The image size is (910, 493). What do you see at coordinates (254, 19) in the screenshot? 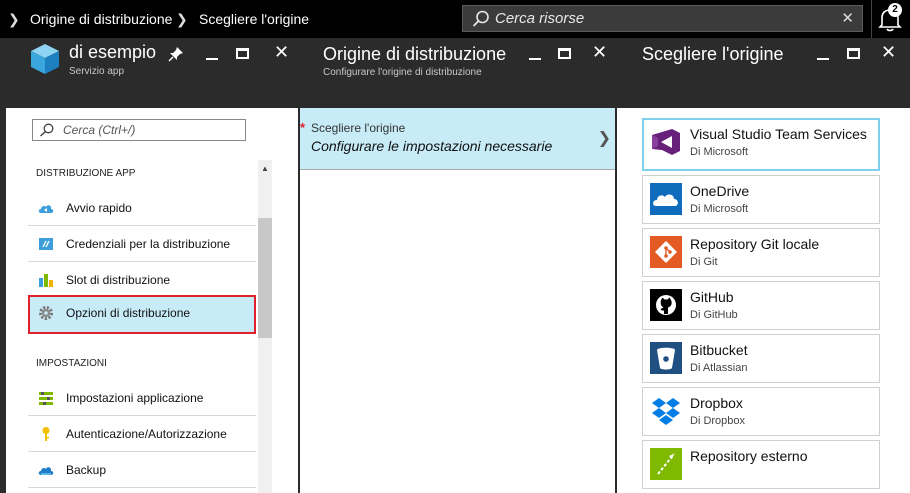
I see `breadcrumb-item-scegliere: Scegliere l'origine` at bounding box center [254, 19].